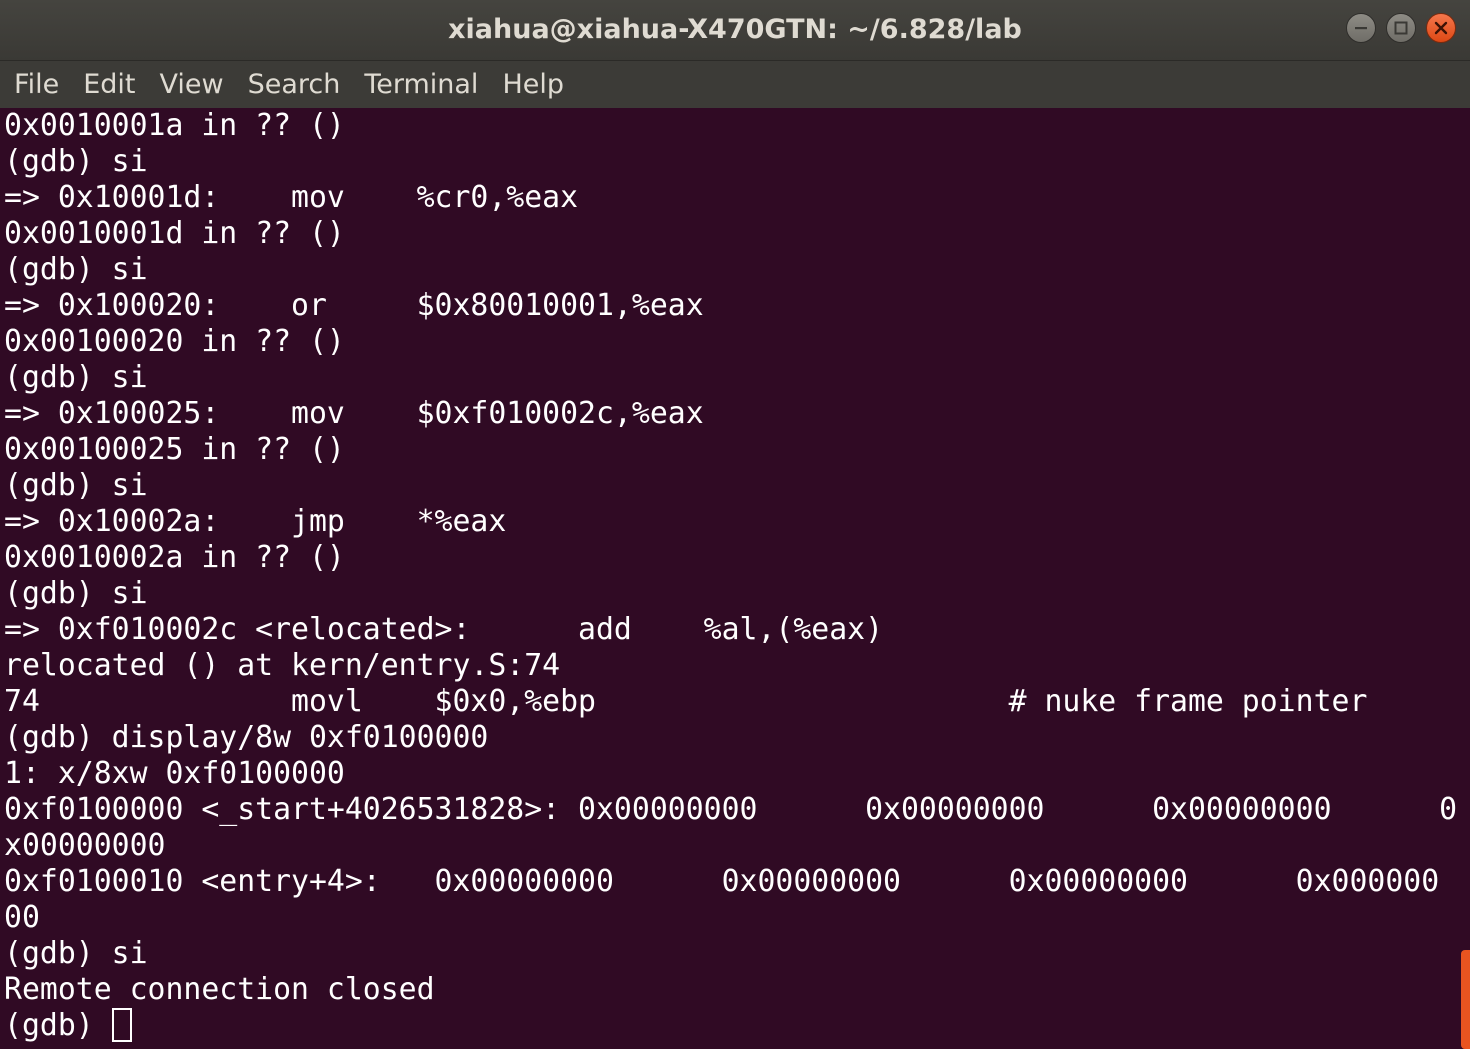  What do you see at coordinates (282, 665) in the screenshot?
I see `terminal-line: relocated () at kern/entry.S:74` at bounding box center [282, 665].